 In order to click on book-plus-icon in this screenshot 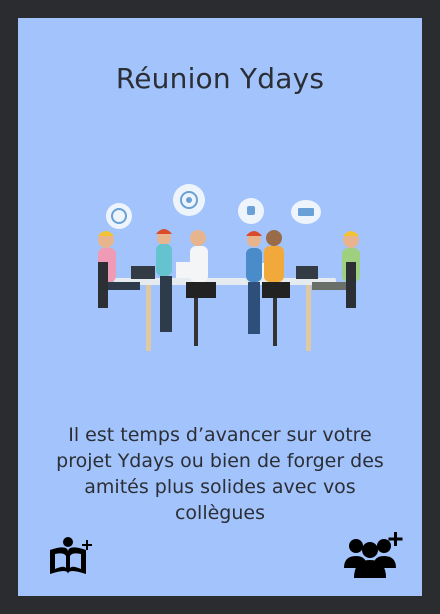, I will do `click(71, 555)`.